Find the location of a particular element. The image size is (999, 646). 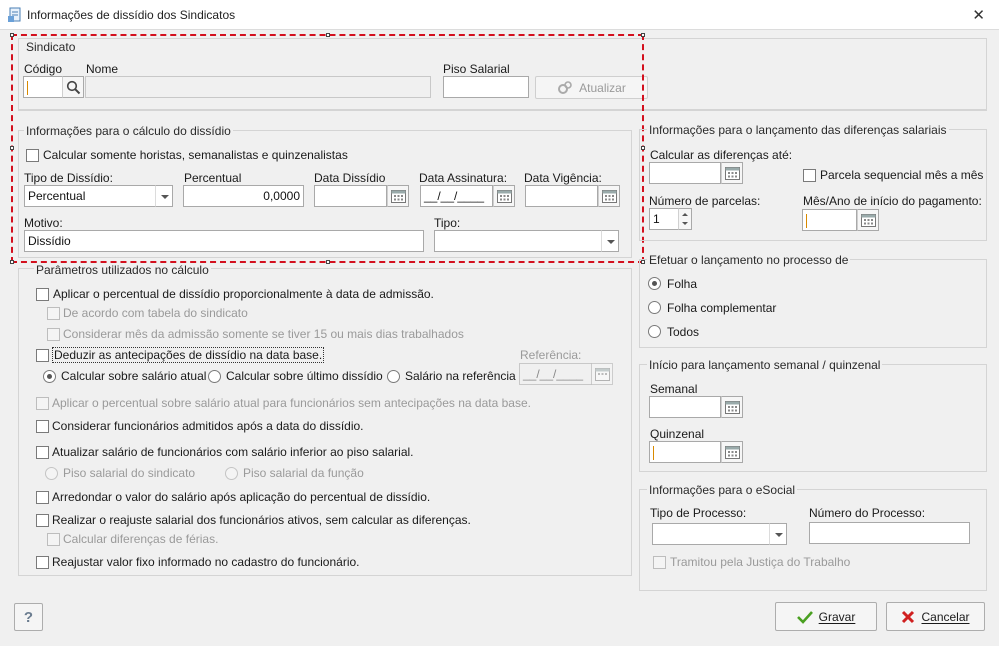

search-icon is located at coordinates (73, 87).